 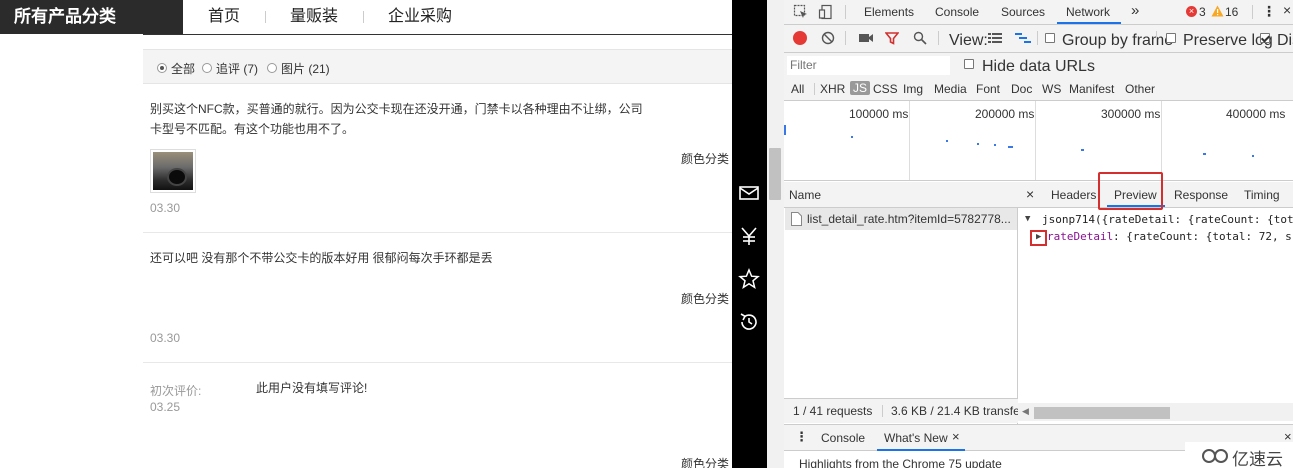 What do you see at coordinates (1231, 12) in the screenshot?
I see `warning-count: 16` at bounding box center [1231, 12].